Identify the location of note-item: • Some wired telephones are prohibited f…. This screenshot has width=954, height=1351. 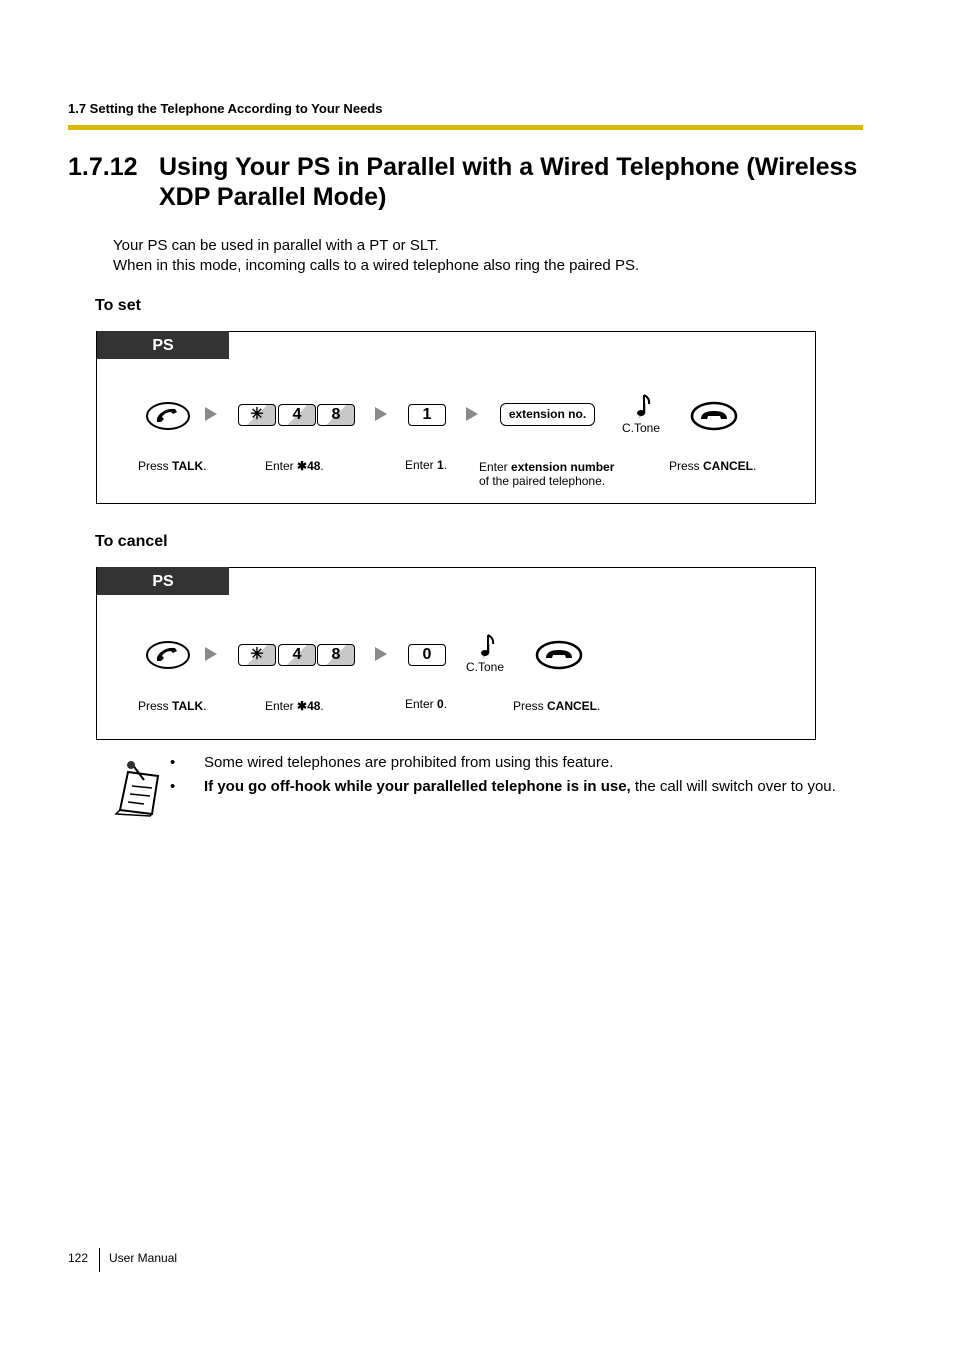
(392, 762).